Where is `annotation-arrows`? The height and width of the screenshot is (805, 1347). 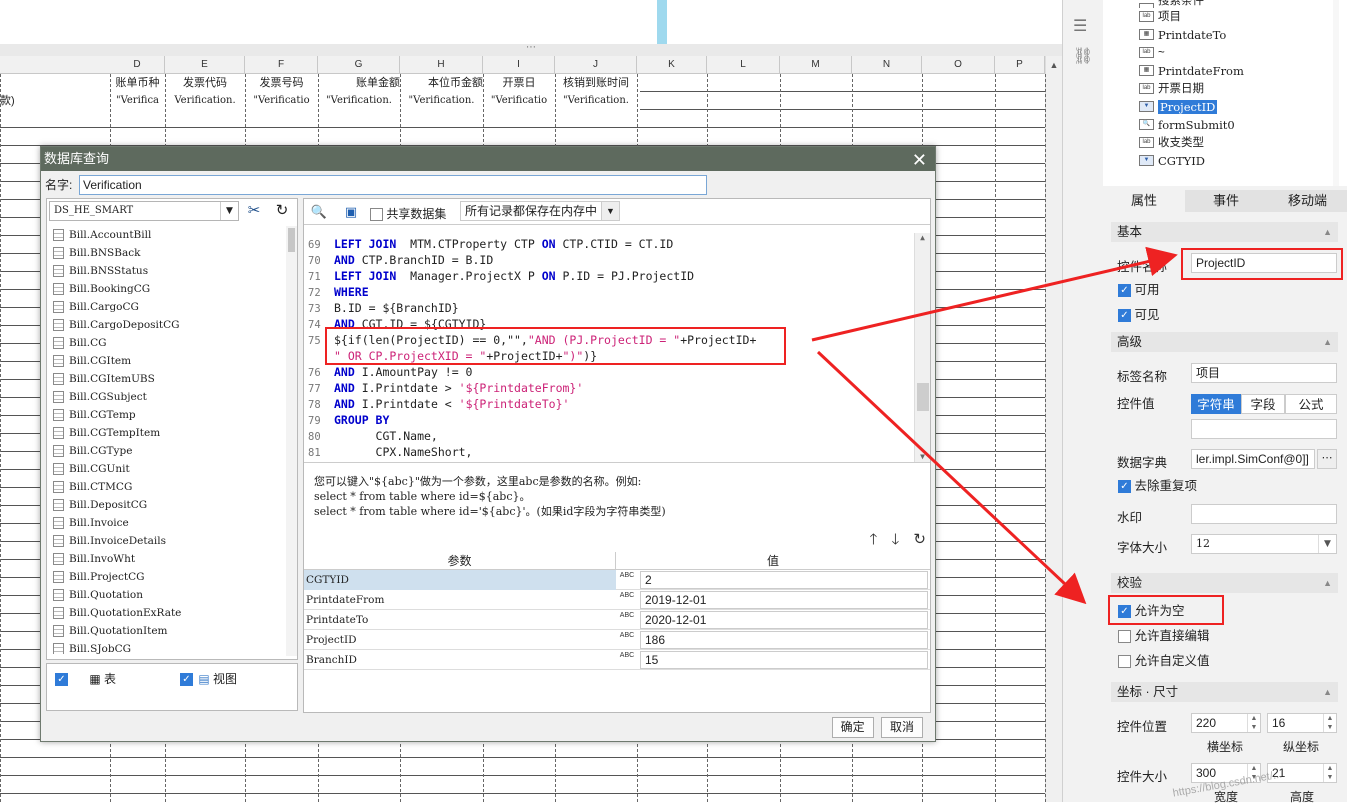
annotation-arrows is located at coordinates (994, 425).